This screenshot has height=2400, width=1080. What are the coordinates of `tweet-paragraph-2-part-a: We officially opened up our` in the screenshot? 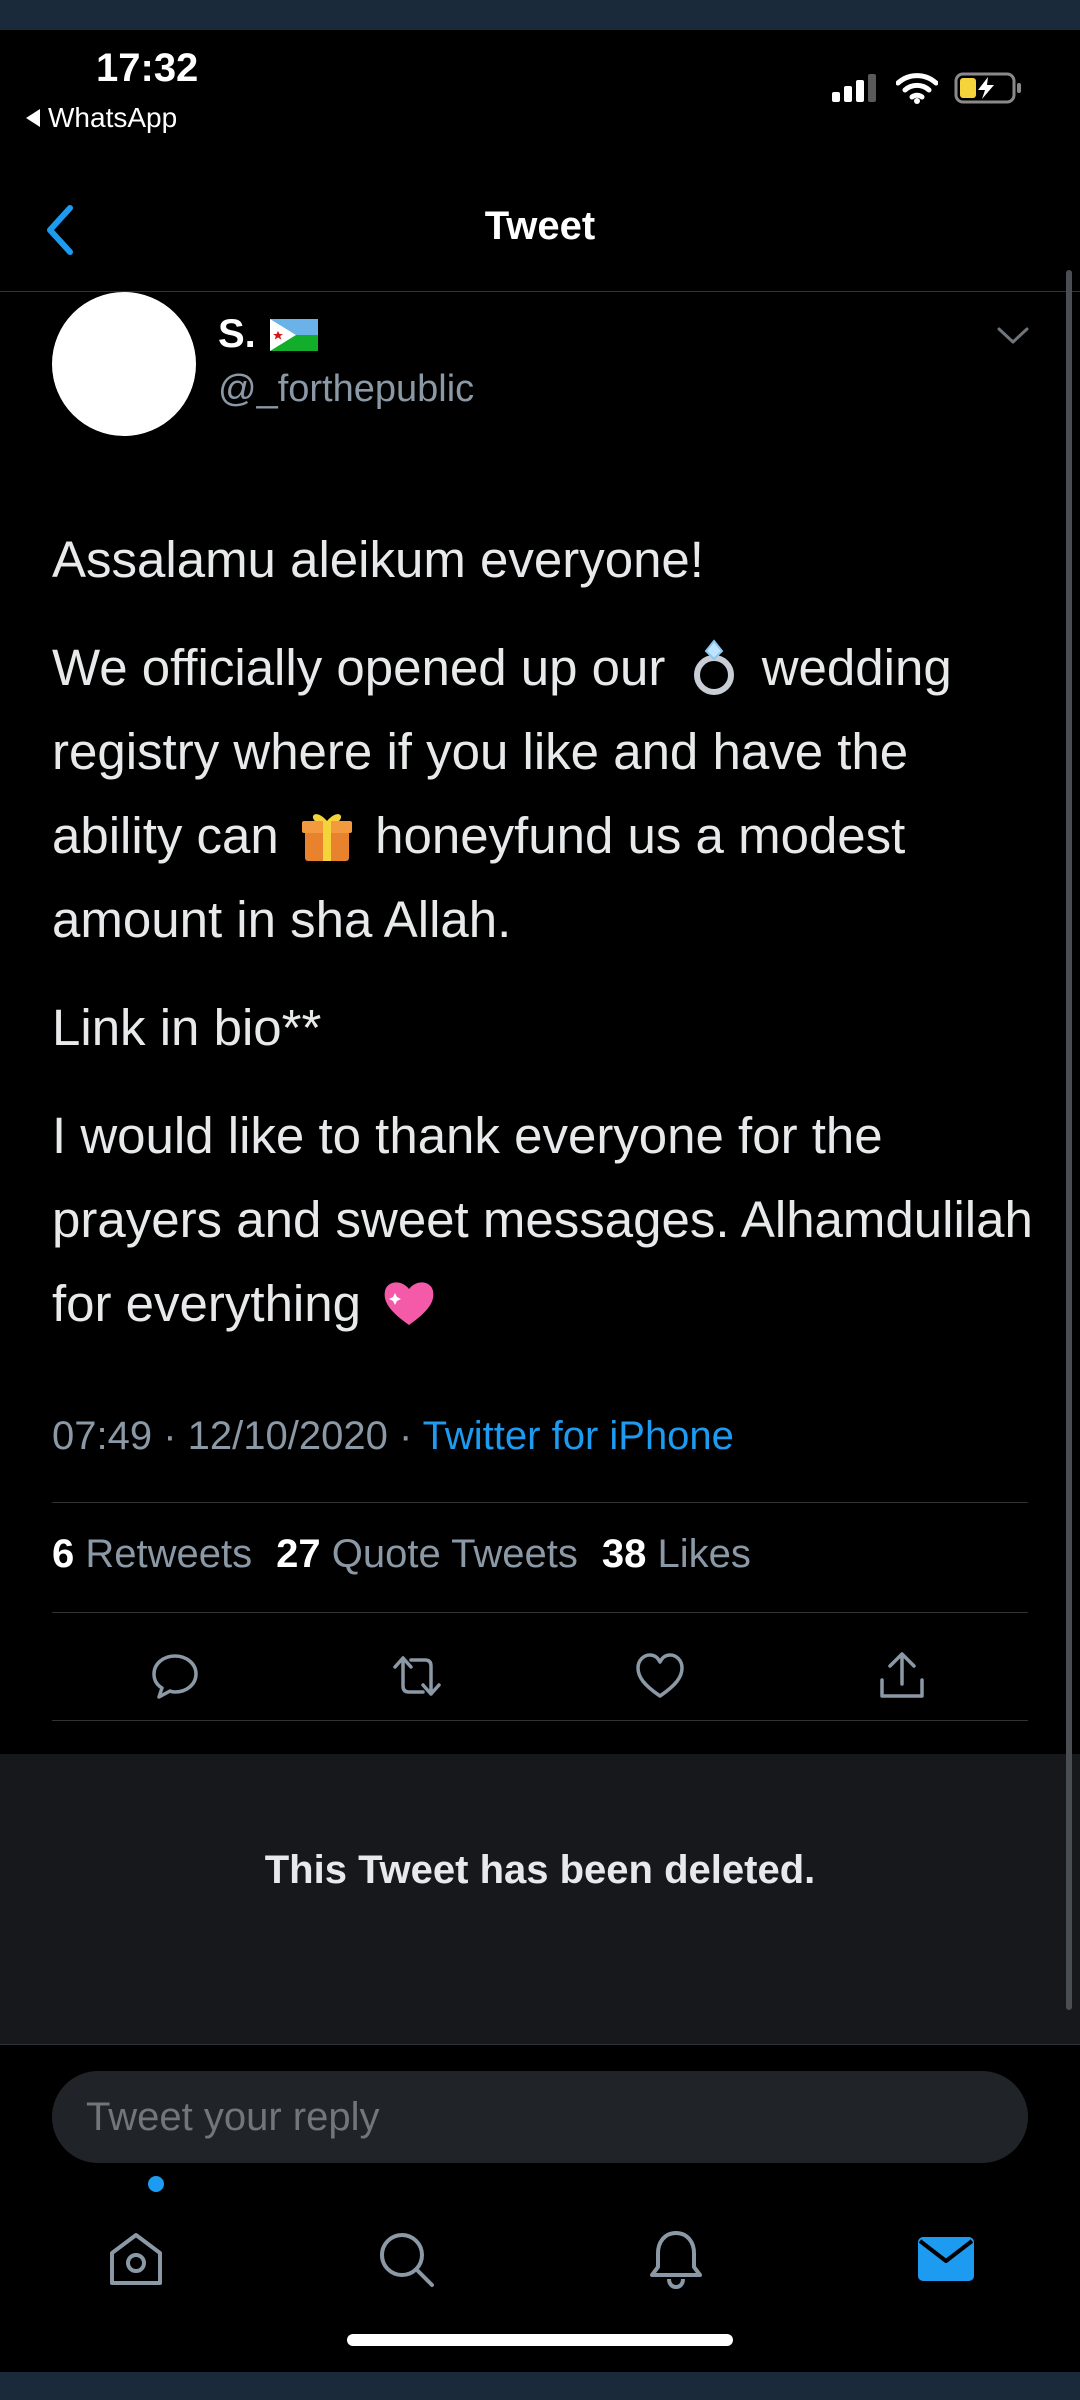 It's located at (359, 667).